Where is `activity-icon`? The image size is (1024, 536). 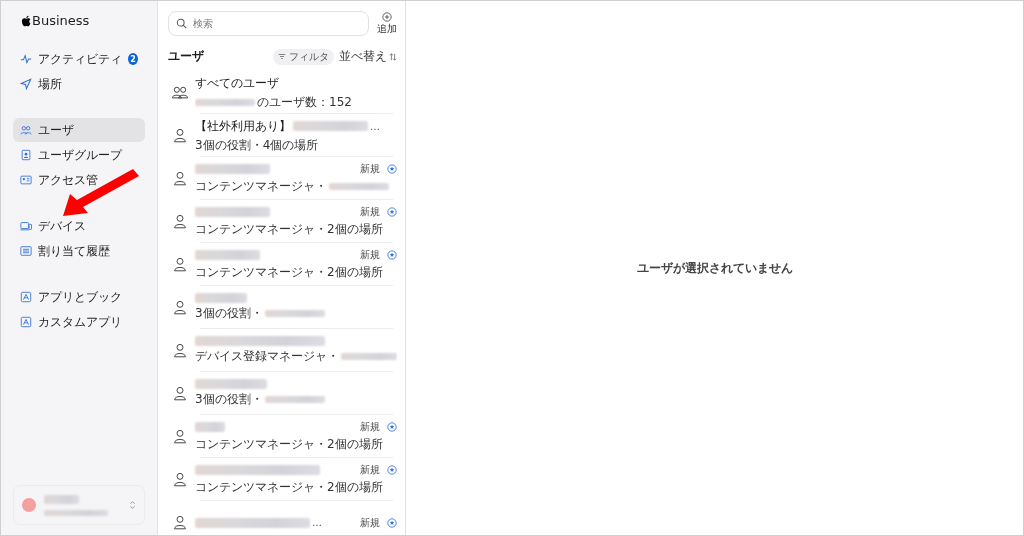
activity-icon is located at coordinates (26, 59).